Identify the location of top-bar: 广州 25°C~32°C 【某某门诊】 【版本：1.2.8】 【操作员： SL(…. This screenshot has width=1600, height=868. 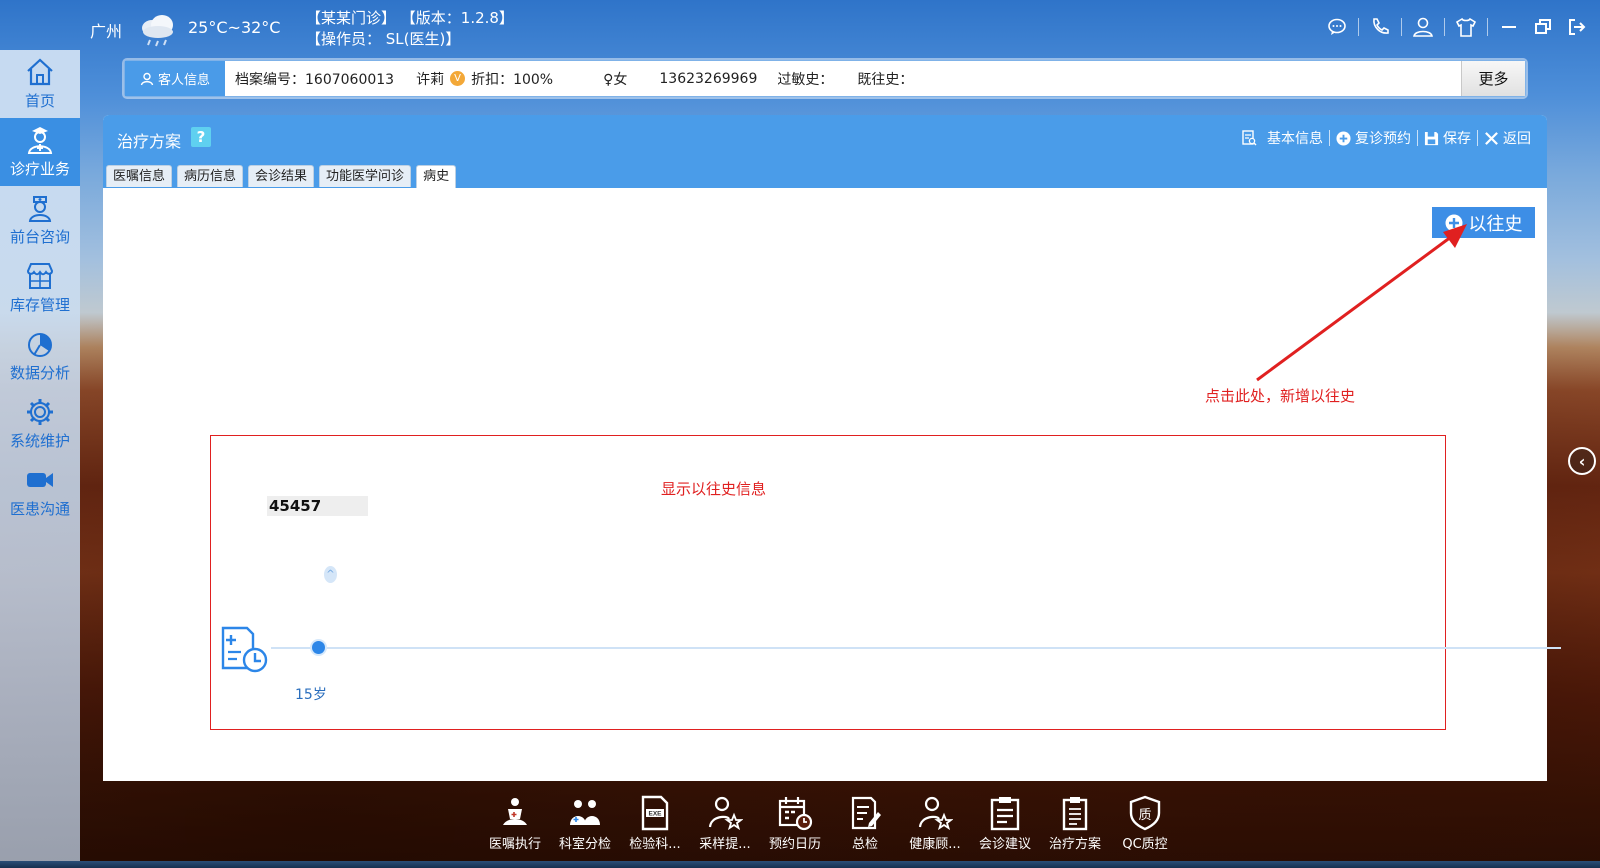
(800, 29).